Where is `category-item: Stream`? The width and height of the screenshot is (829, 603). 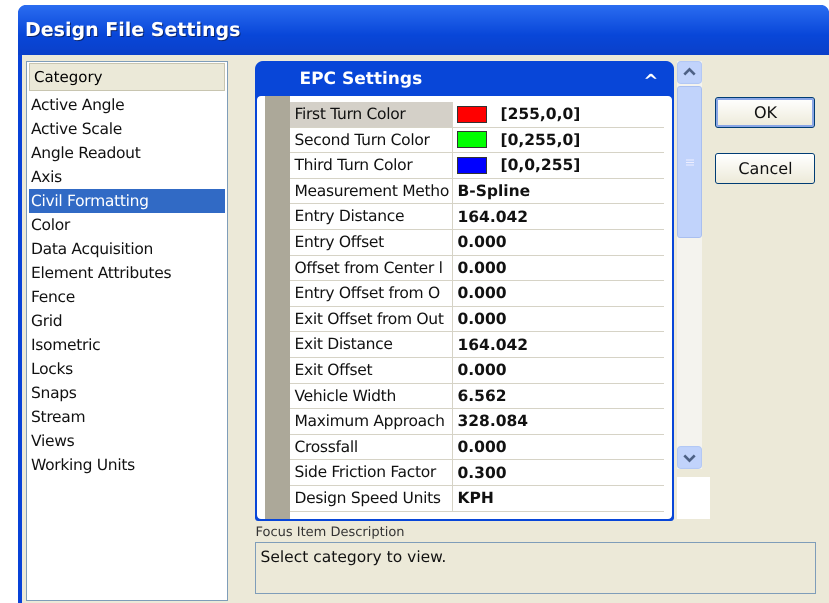
category-item: Stream is located at coordinates (127, 417).